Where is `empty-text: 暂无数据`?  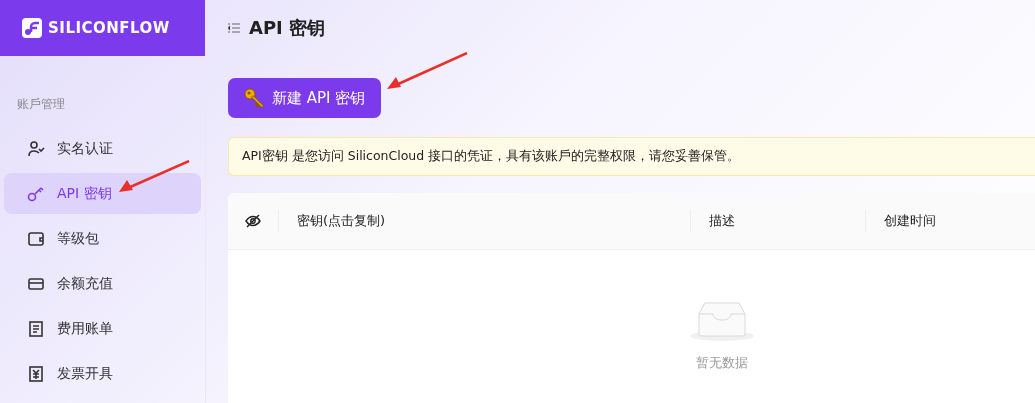
empty-text: 暂无数据 is located at coordinates (721, 363).